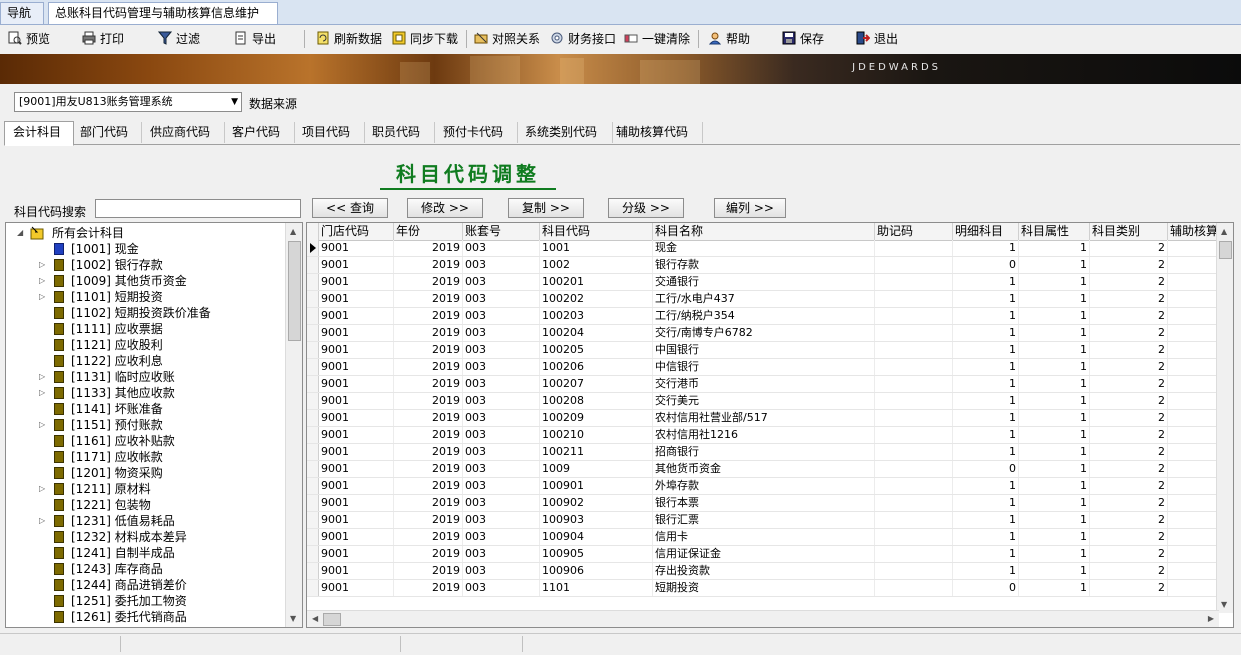 The height and width of the screenshot is (655, 1241). Describe the element at coordinates (507, 39) in the screenshot. I see `mapping-button: 对照关系` at that location.